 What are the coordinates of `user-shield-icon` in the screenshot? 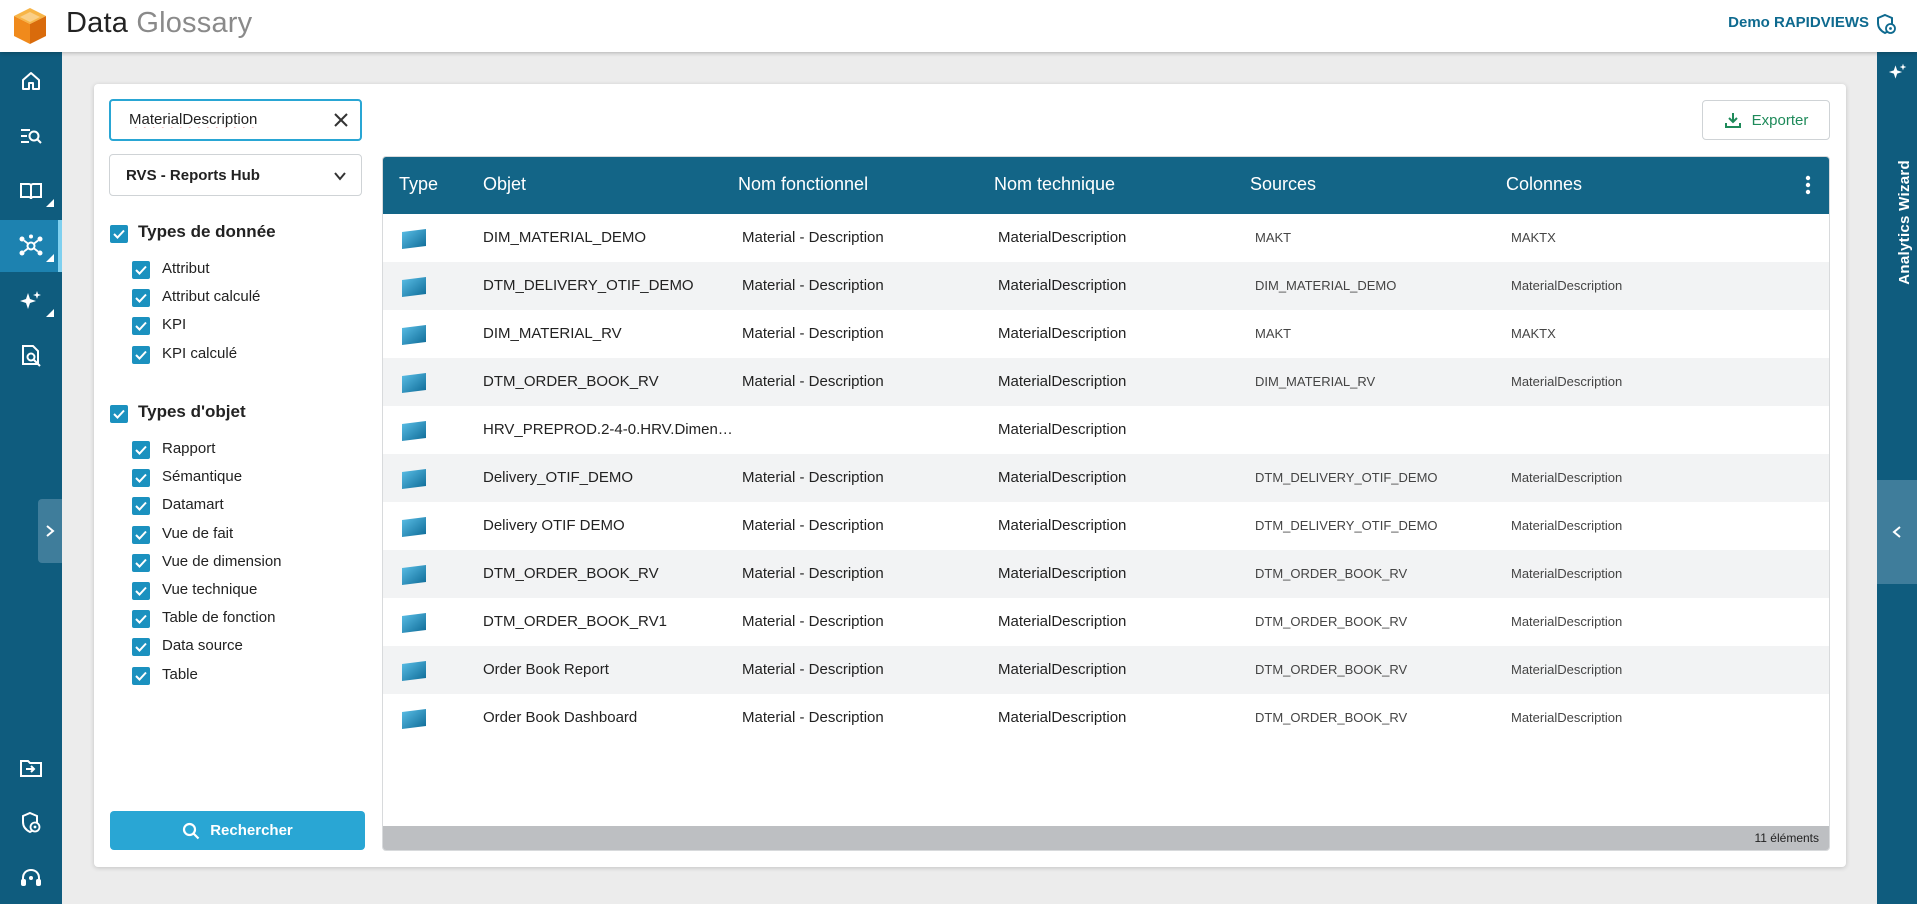 It's located at (1886, 24).